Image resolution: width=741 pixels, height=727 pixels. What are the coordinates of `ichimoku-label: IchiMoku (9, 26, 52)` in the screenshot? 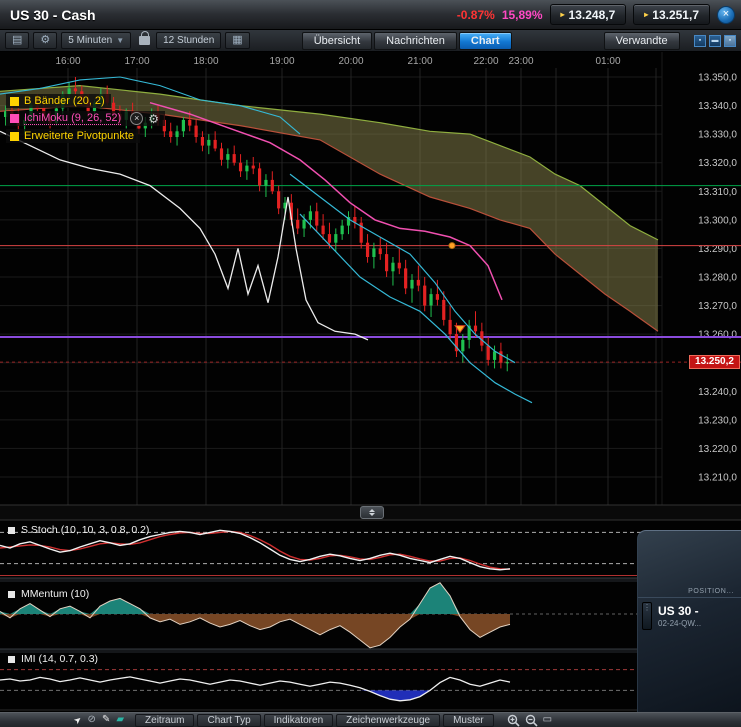 It's located at (73, 118).